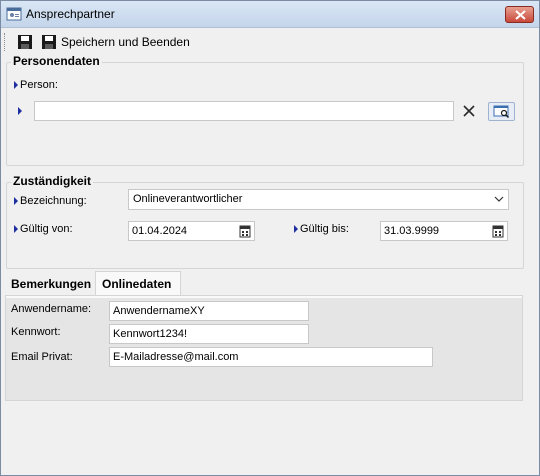 This screenshot has height=476, width=540. I want to click on save-close-button: Speichern und Beenden, so click(125, 42).